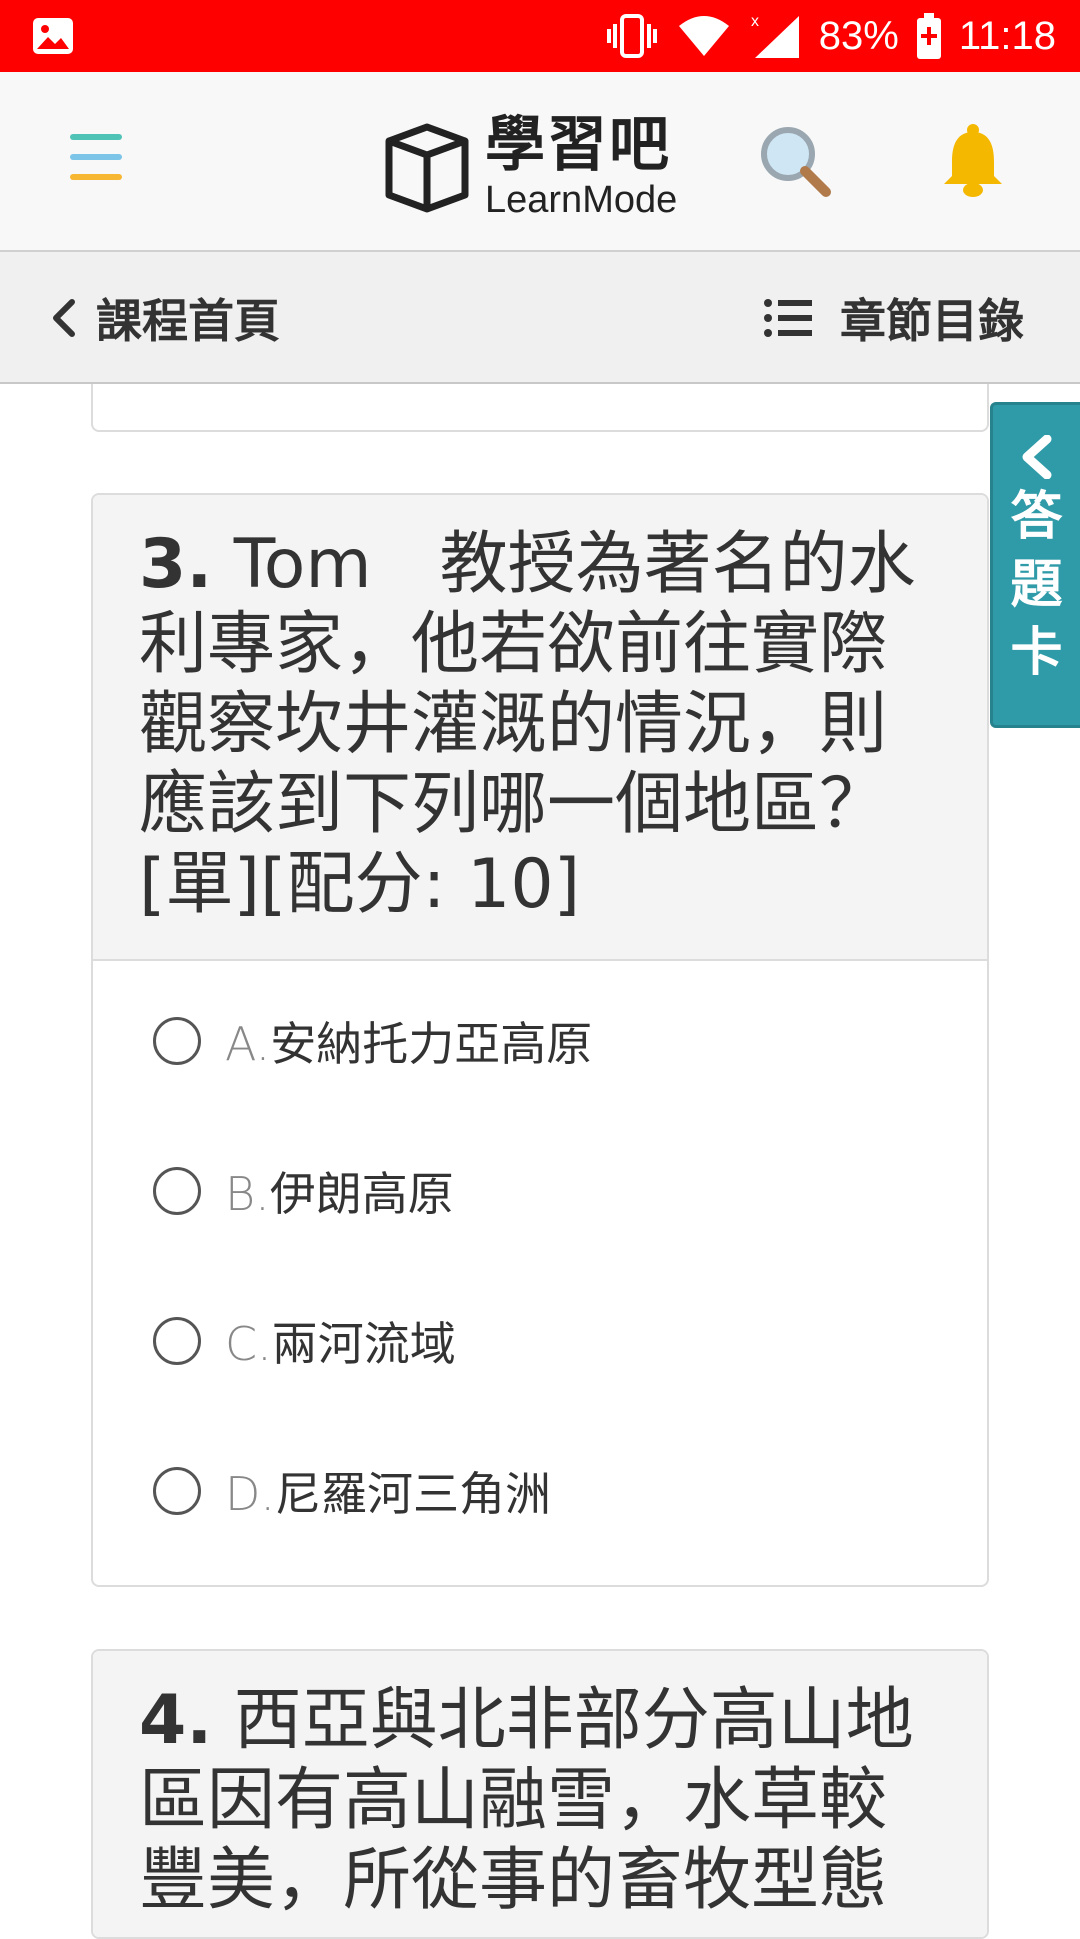 The height and width of the screenshot is (1939, 1080). I want to click on option-a: A.安納托力亞高原, so click(540, 1041).